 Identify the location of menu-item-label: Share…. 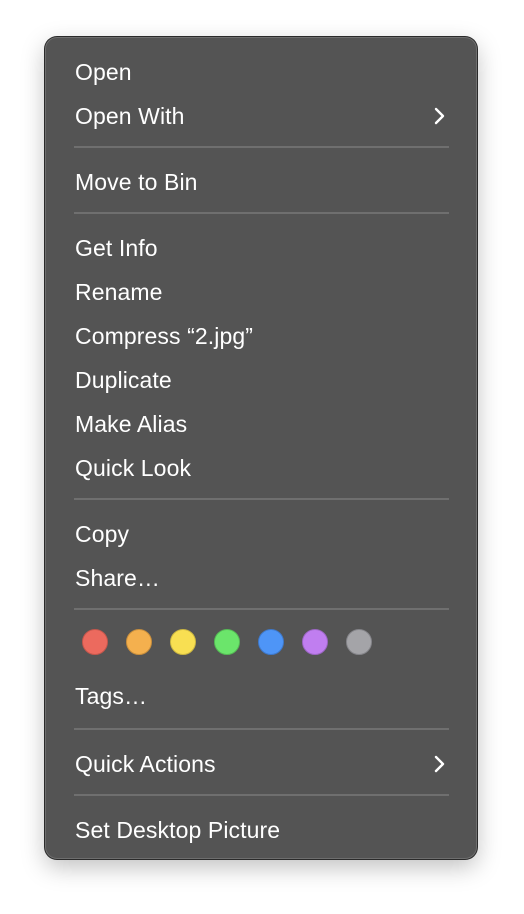
(117, 577).